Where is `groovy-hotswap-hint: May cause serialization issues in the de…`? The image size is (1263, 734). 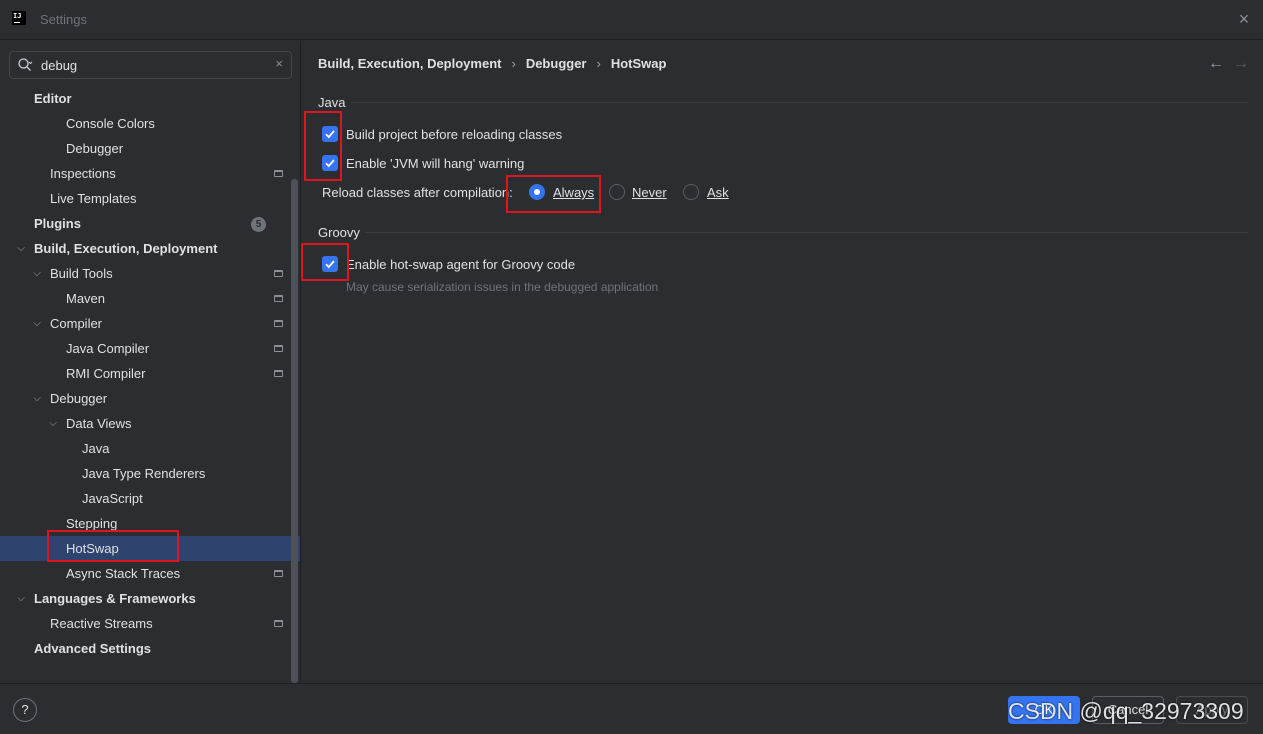 groovy-hotswap-hint: May cause serialization issues in the de… is located at coordinates (502, 287).